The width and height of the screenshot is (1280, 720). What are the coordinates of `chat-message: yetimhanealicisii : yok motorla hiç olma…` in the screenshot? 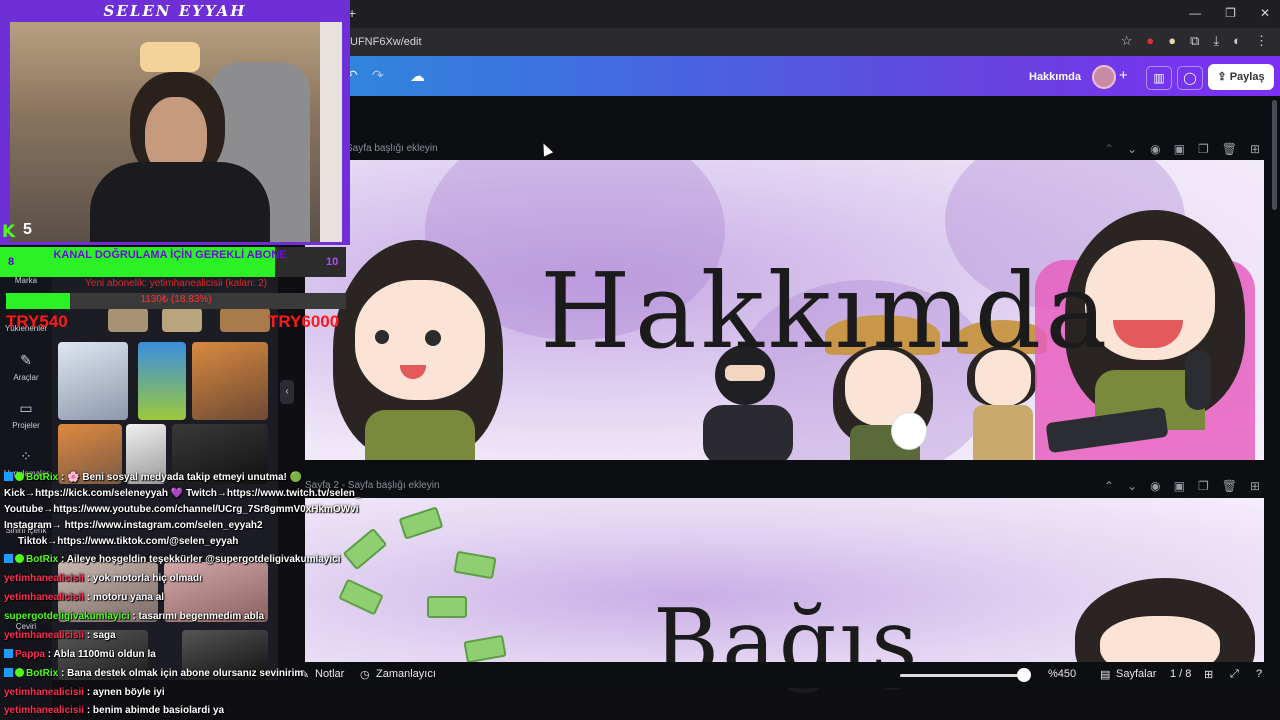 It's located at (103, 578).